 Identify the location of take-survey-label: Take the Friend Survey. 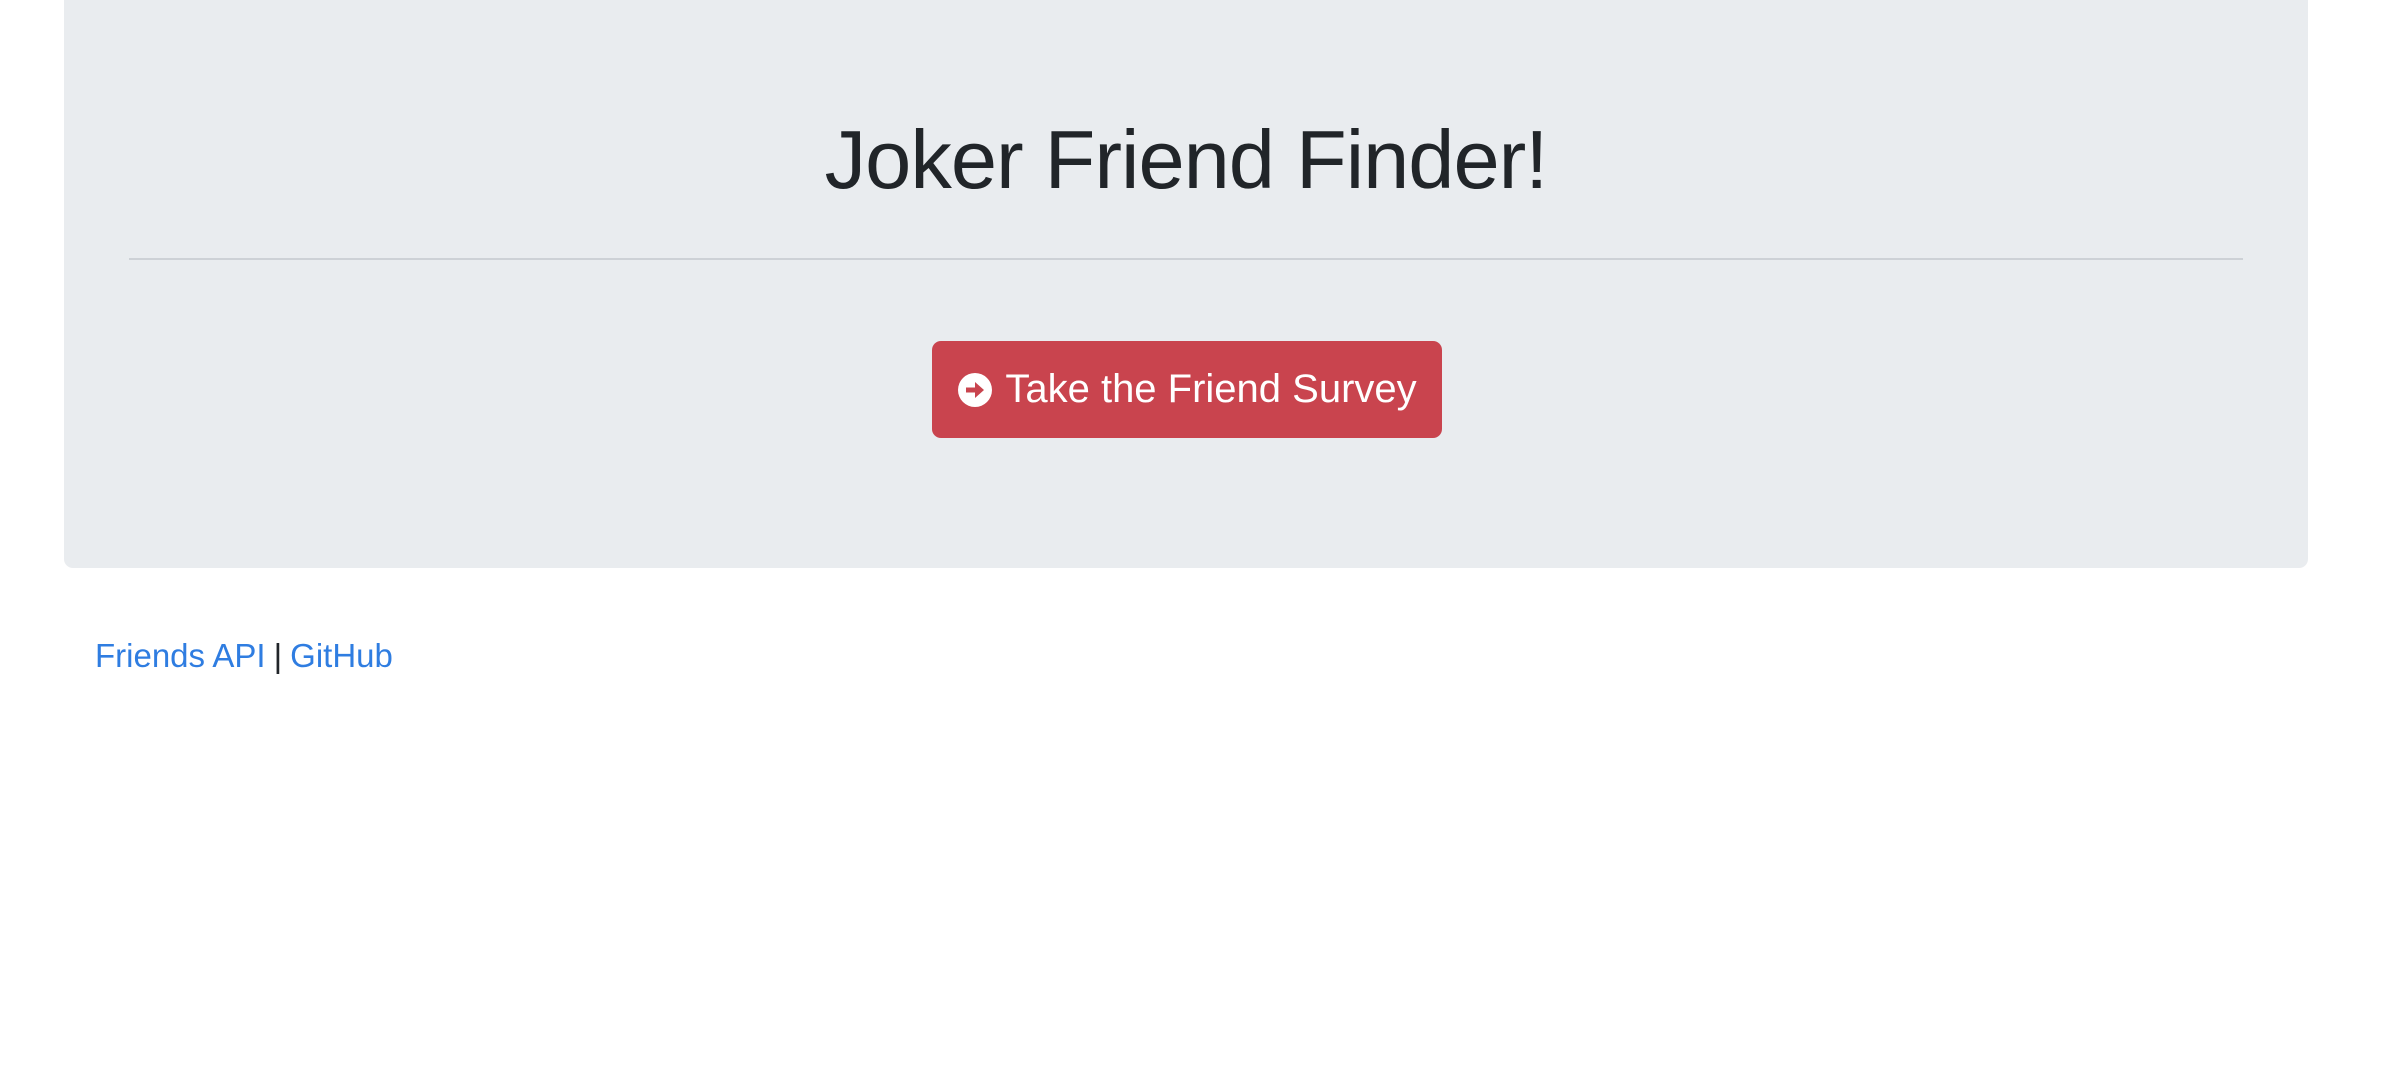
(1211, 389).